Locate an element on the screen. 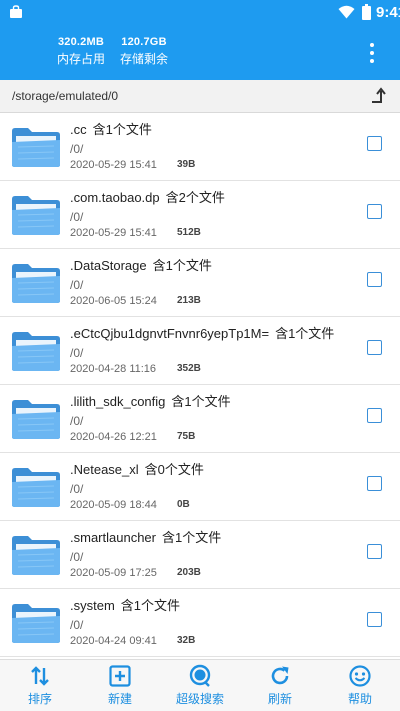 The width and height of the screenshot is (400, 711). header-bar: 320.2MB 内存占用 120.7GB 存储剩余 is located at coordinates (200, 52).